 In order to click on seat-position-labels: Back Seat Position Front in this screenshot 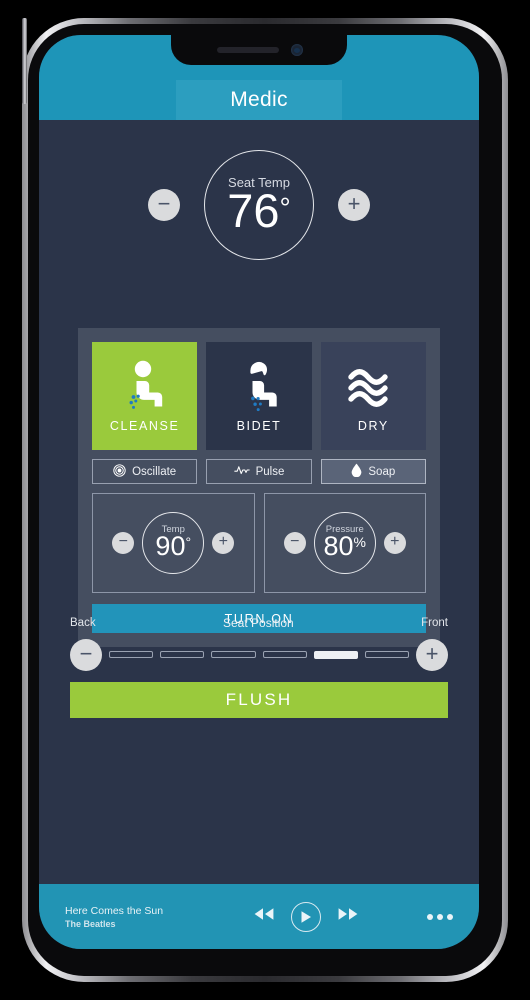, I will do `click(259, 623)`.